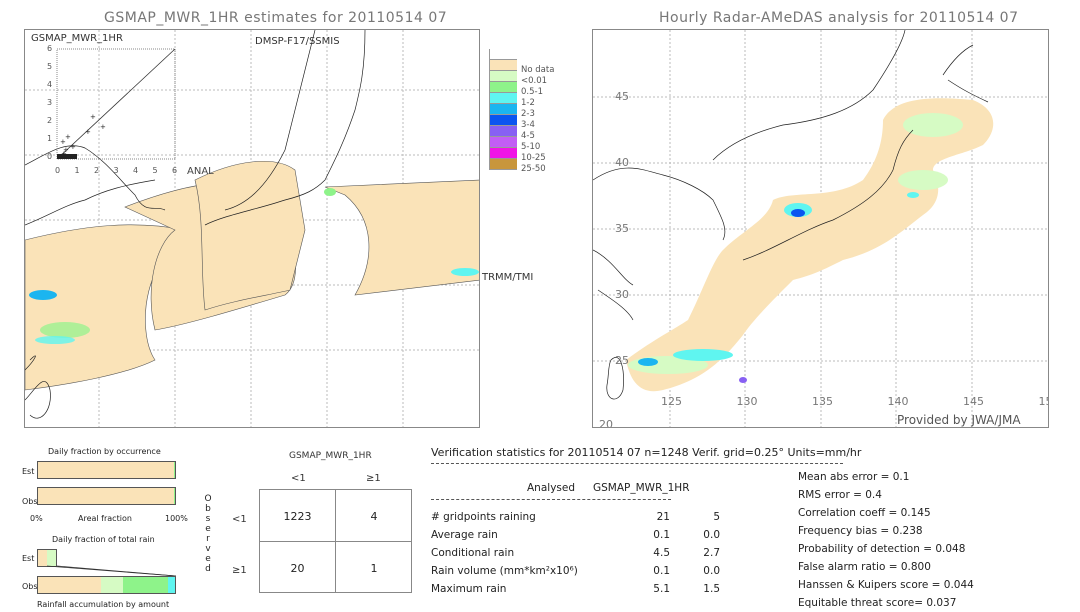 The height and width of the screenshot is (612, 1080). What do you see at coordinates (524, 89) in the screenshot?
I see `legend-row: 0.5-1` at bounding box center [524, 89].